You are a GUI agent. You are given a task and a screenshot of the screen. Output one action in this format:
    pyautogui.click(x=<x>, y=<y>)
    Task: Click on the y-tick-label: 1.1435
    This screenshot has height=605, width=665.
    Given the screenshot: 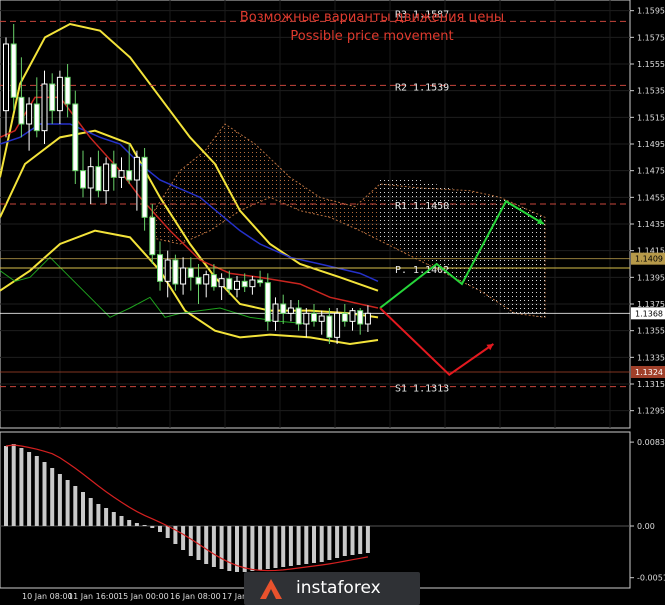 What is the action you would take?
    pyautogui.click(x=651, y=224)
    